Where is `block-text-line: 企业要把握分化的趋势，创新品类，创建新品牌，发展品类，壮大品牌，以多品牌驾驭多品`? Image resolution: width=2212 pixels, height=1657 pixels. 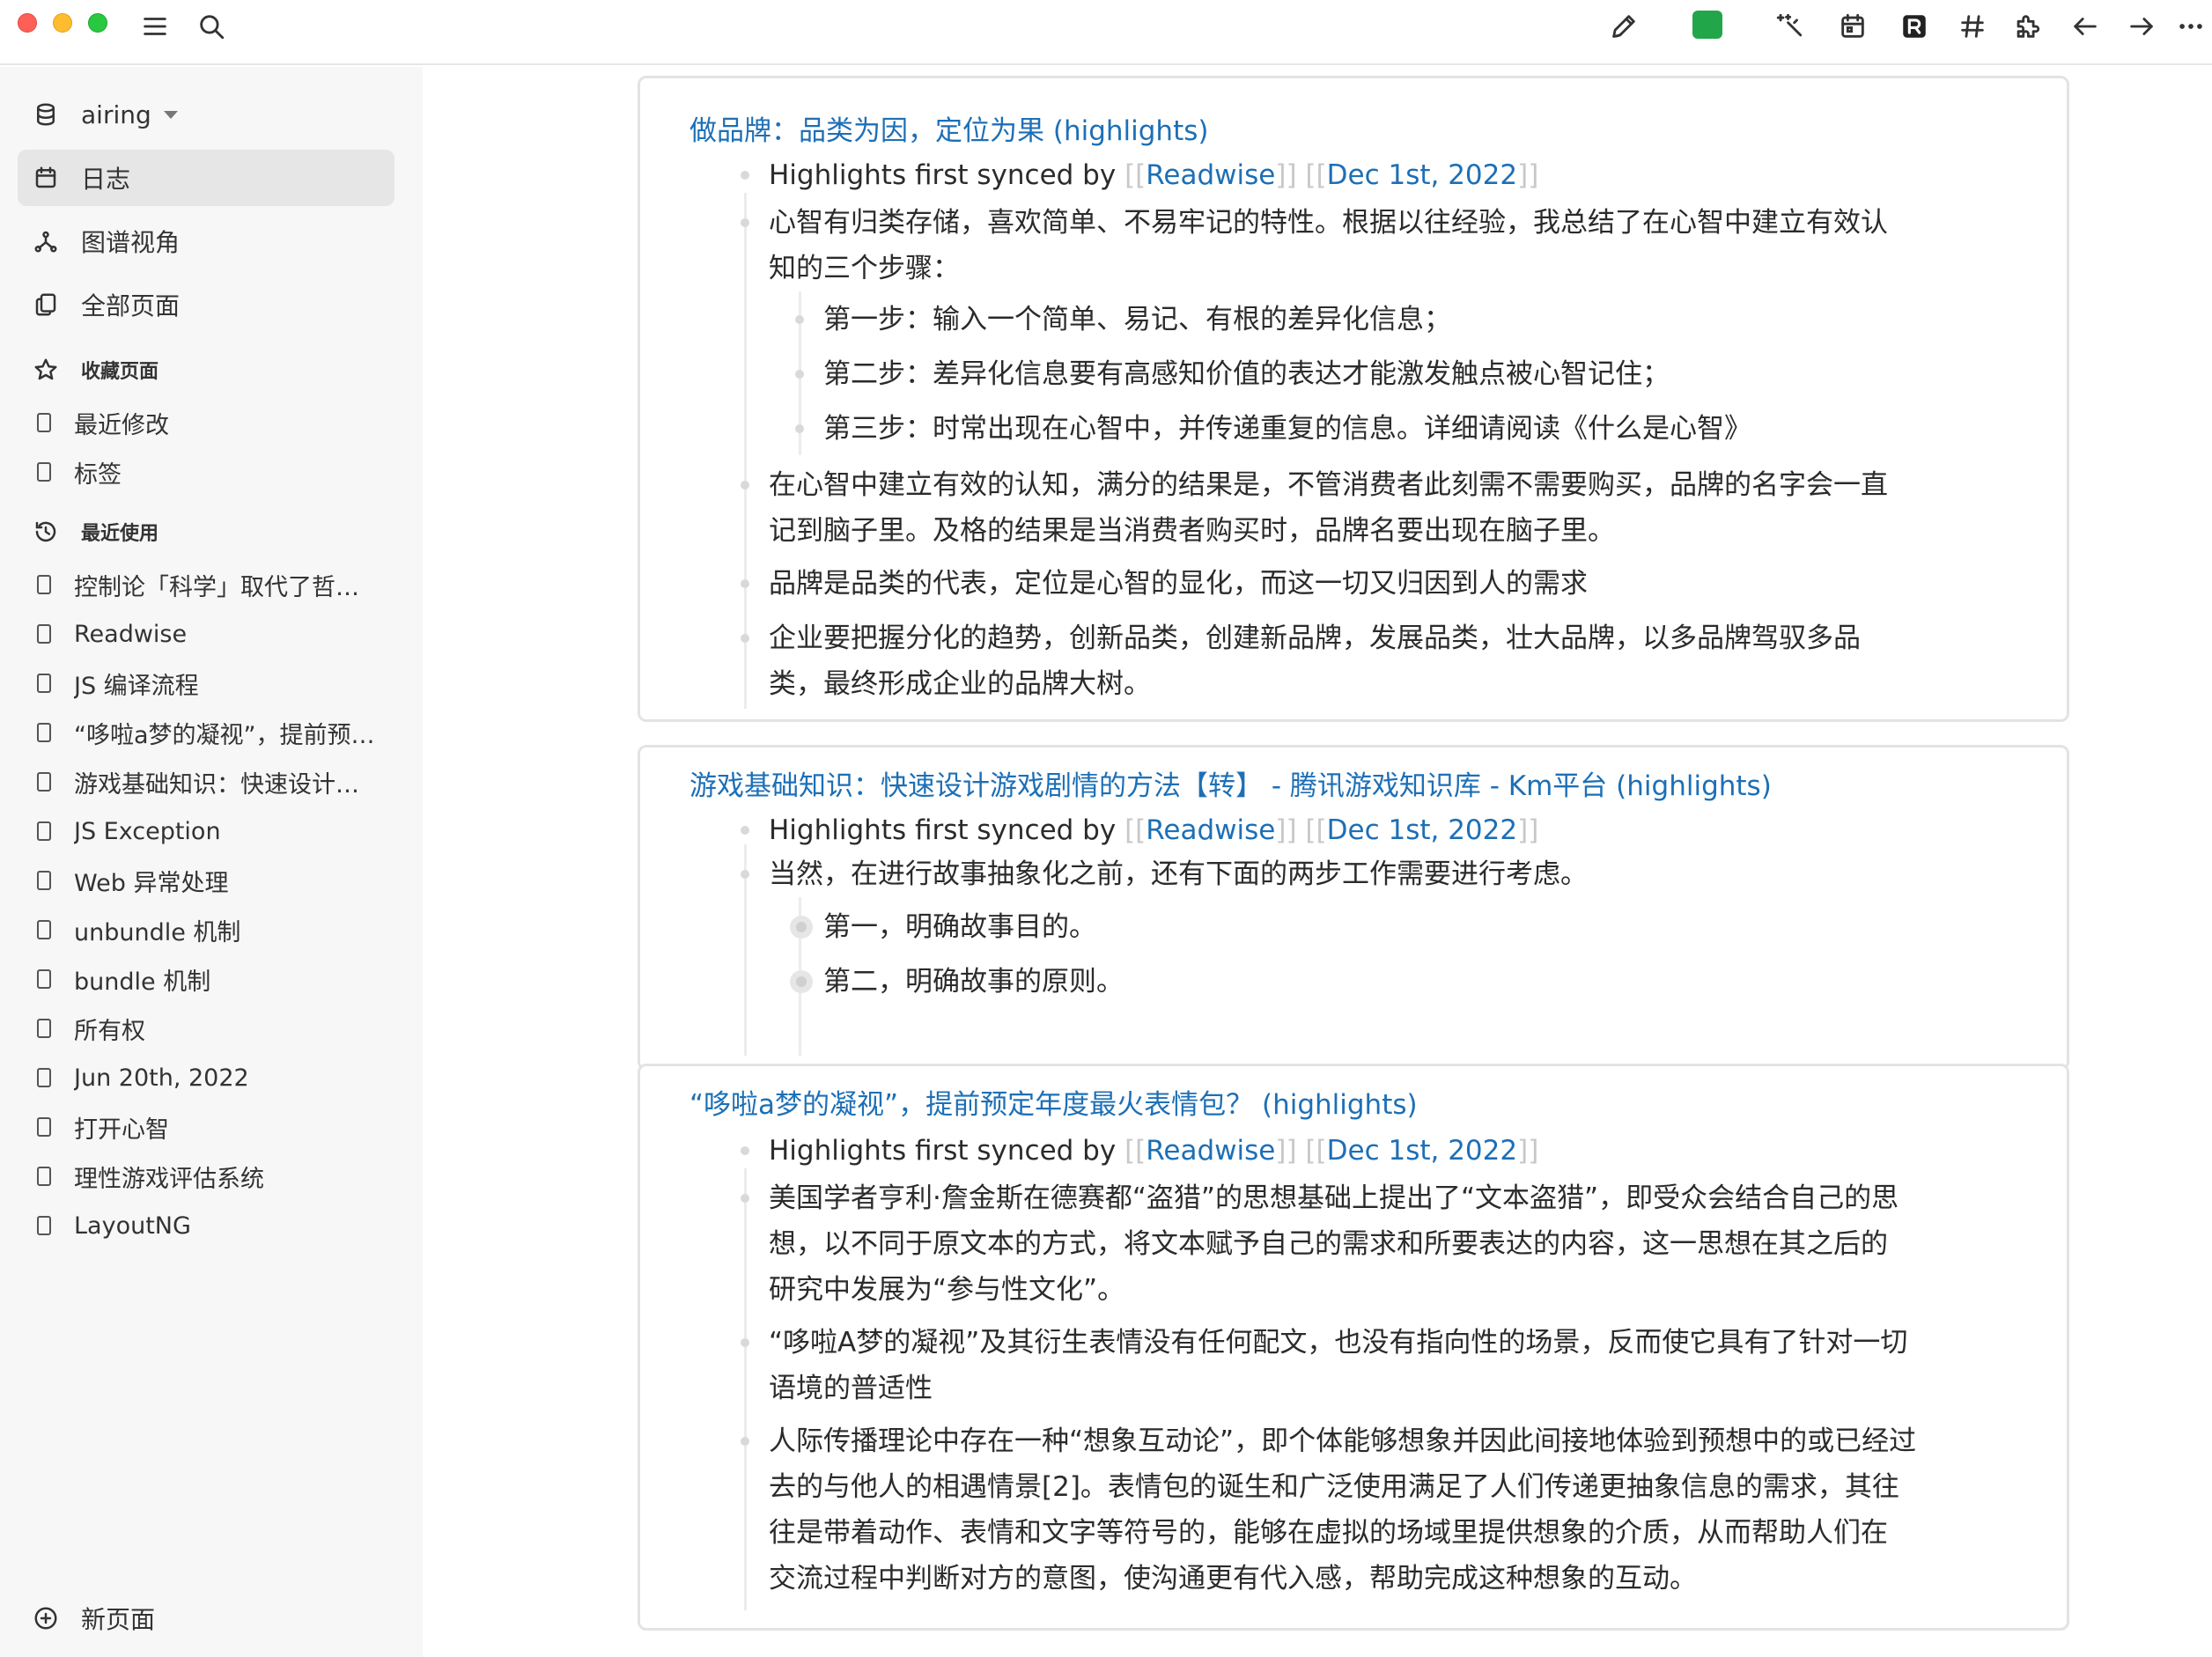
block-text-line: 企业要把握分化的趋势，创新品类，创建新品牌，发展品类，壮大品牌，以多品牌驾驭多品 is located at coordinates (1315, 638).